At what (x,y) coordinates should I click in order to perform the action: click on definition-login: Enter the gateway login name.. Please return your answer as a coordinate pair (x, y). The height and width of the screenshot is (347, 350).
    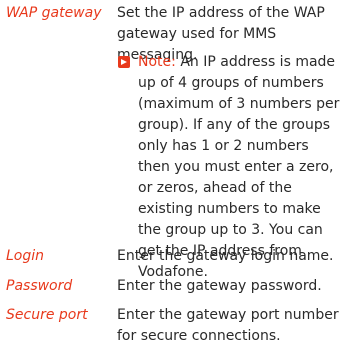
    Looking at the image, I should click on (225, 256).